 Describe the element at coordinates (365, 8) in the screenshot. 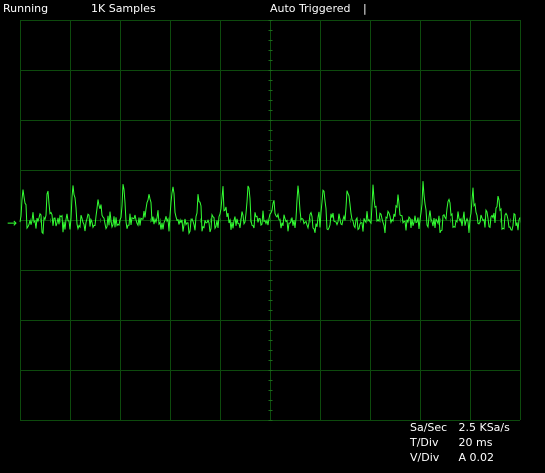

I see `trigger-cursor-marker: |` at that location.